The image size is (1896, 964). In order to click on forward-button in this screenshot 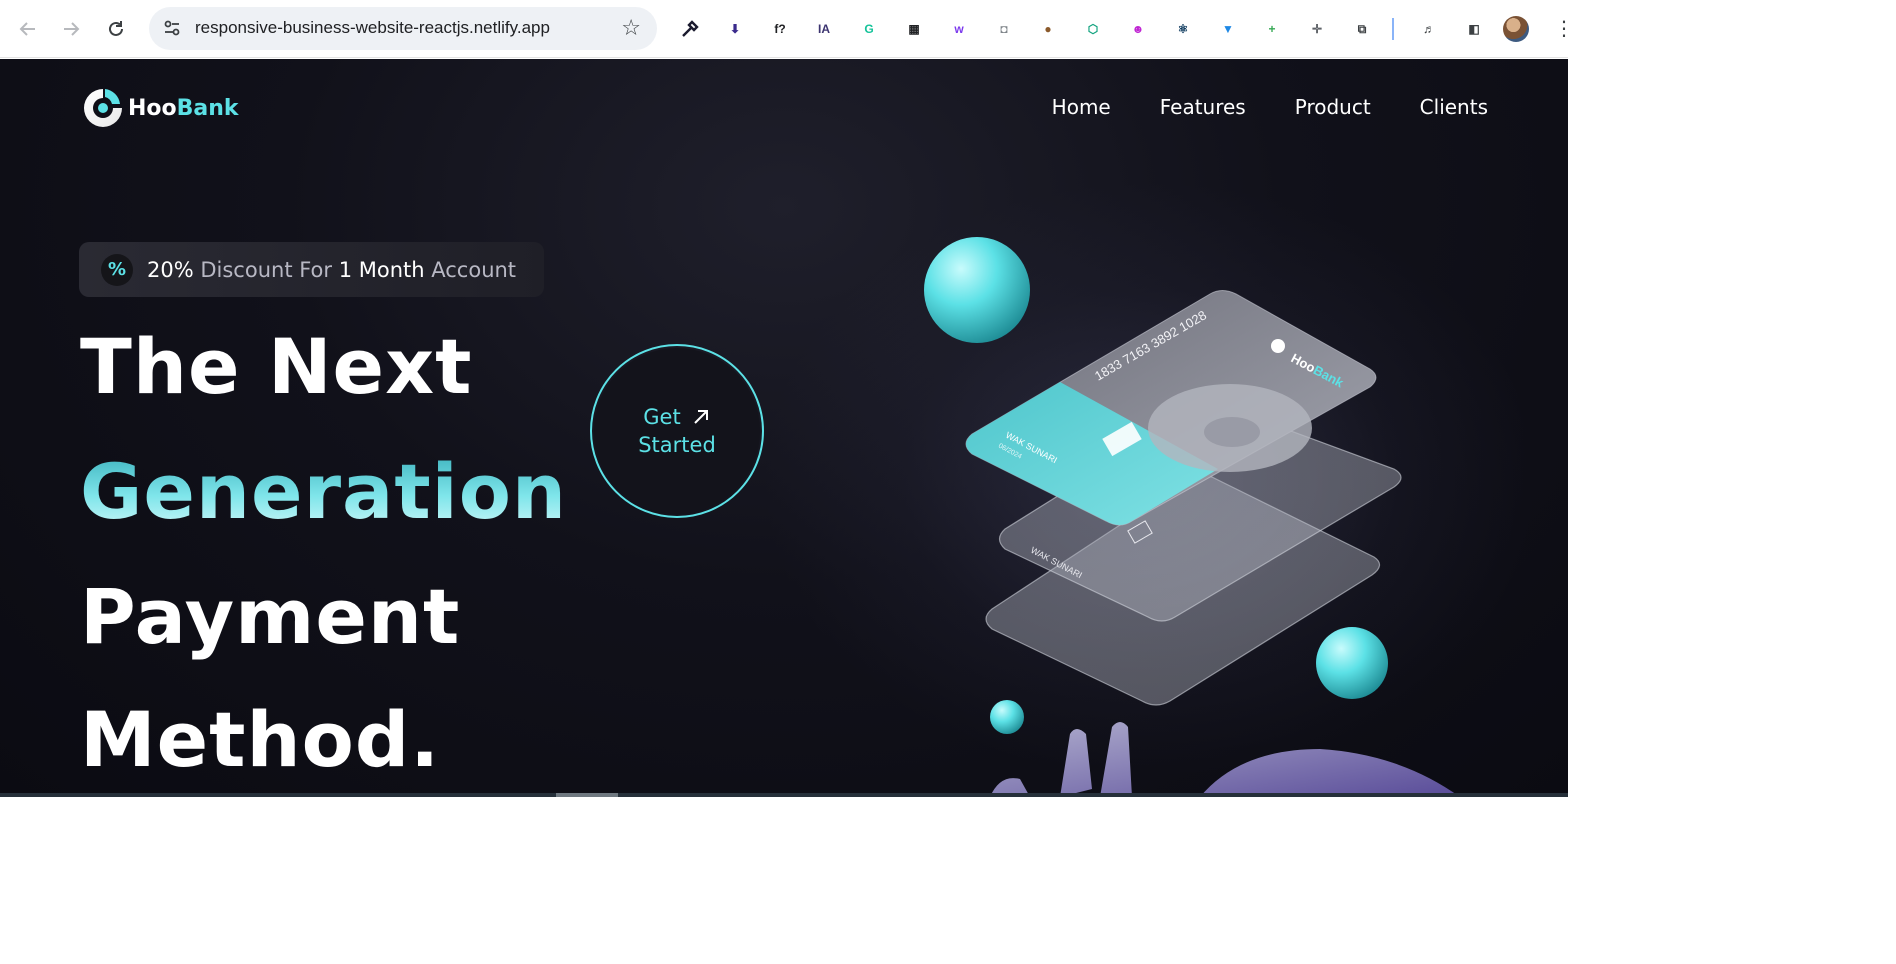, I will do `click(71, 29)`.